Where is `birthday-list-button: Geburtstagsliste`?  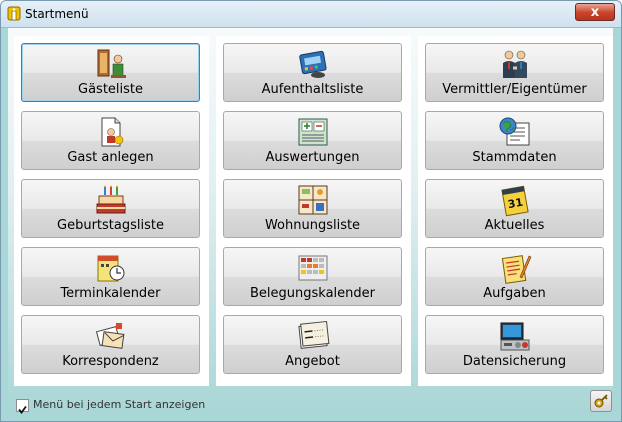 birthday-list-button: Geburtstagsliste is located at coordinates (110, 208).